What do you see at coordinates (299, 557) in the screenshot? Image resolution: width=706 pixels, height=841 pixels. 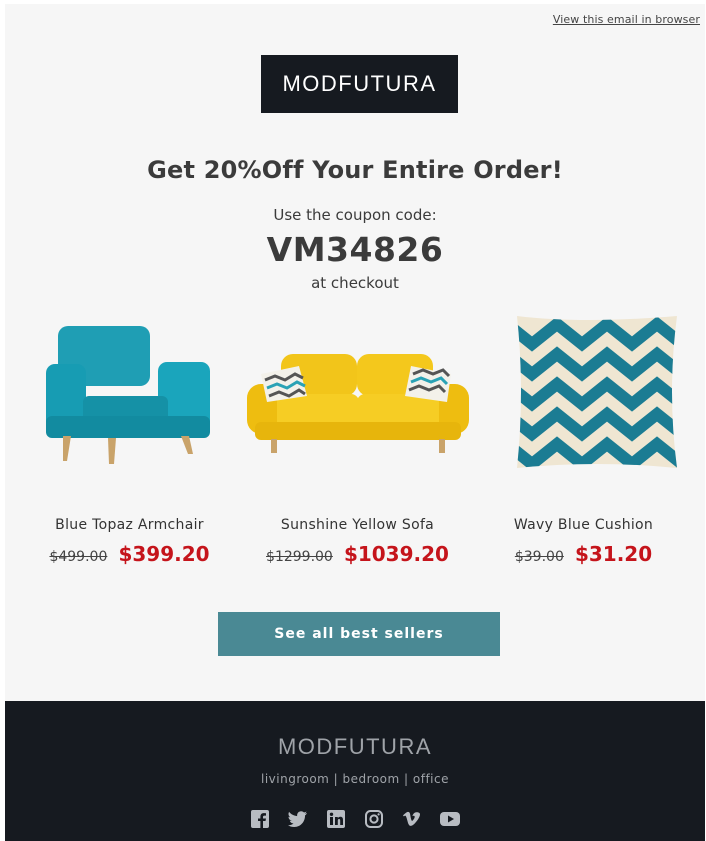 I see `original-price: $1299.00` at bounding box center [299, 557].